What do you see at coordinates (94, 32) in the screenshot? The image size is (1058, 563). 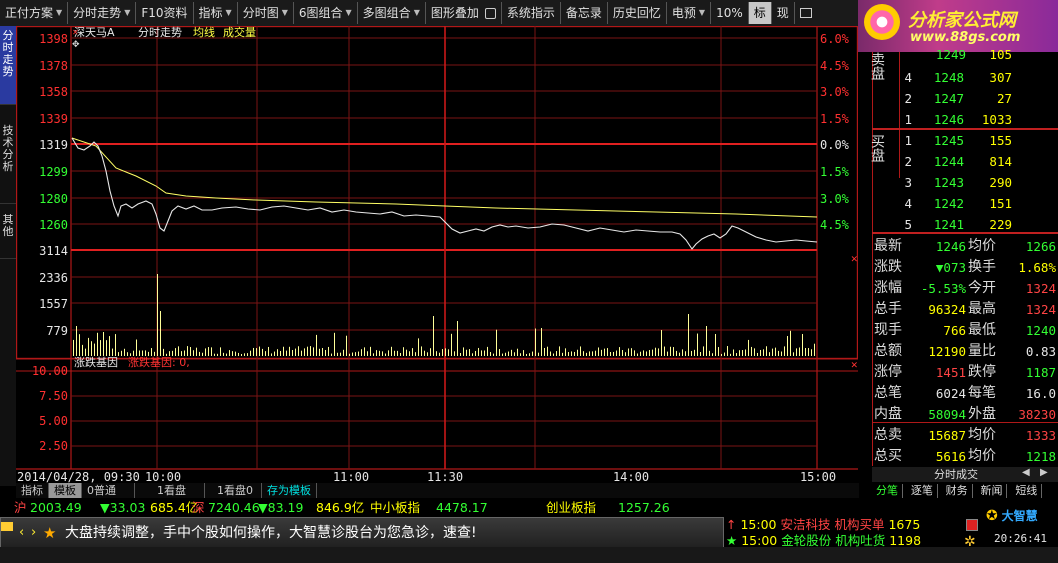 I see `stock-name: 深天马A` at bounding box center [94, 32].